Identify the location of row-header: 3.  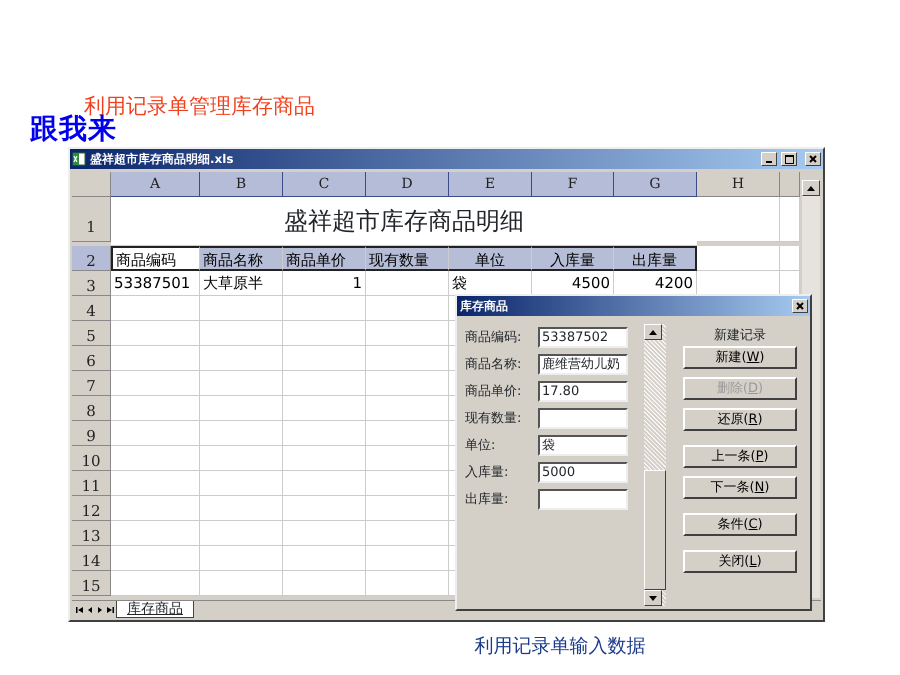
(91, 283).